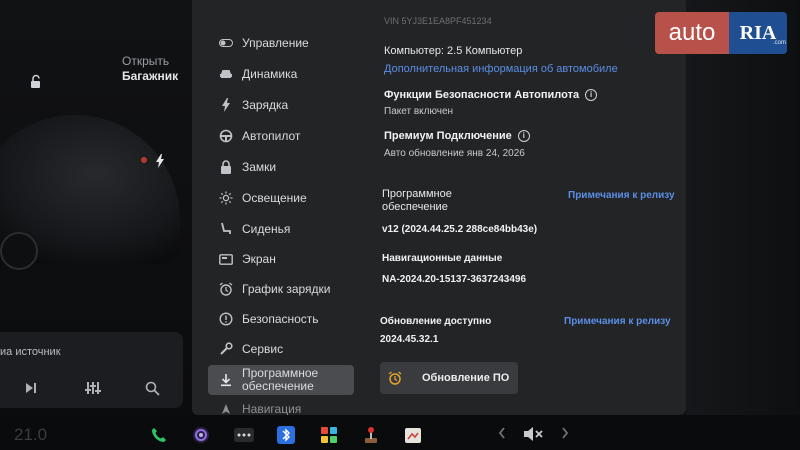 The height and width of the screenshot is (450, 800). I want to click on menu-item-label: Программное обеспечение, so click(280, 380).